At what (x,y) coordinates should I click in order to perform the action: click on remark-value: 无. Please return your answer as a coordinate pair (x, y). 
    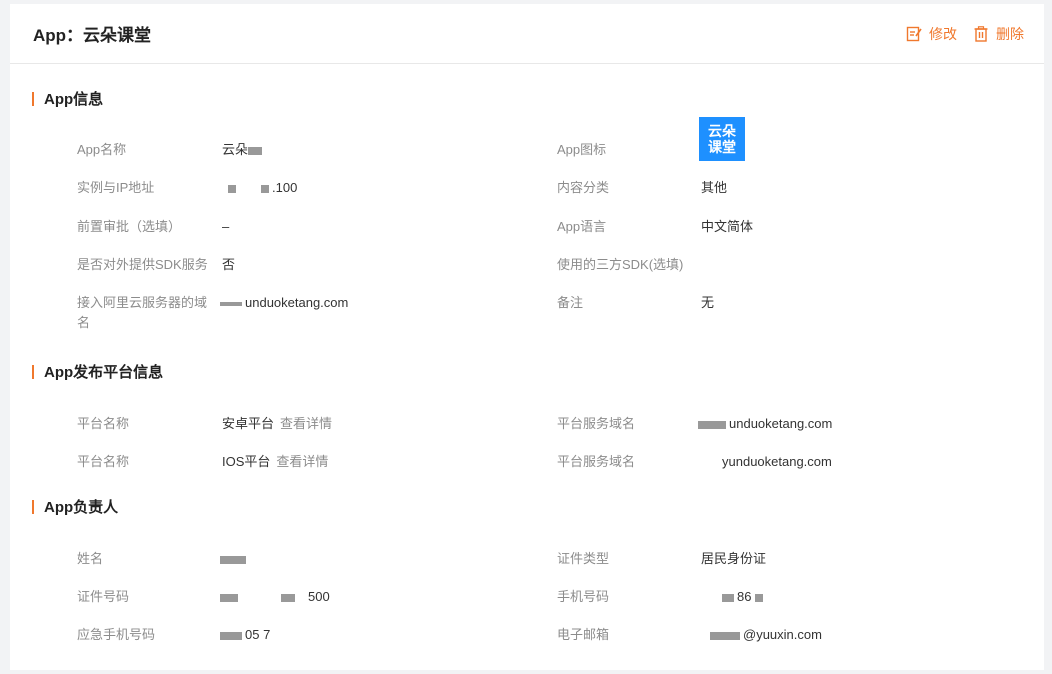
    Looking at the image, I should click on (708, 302).